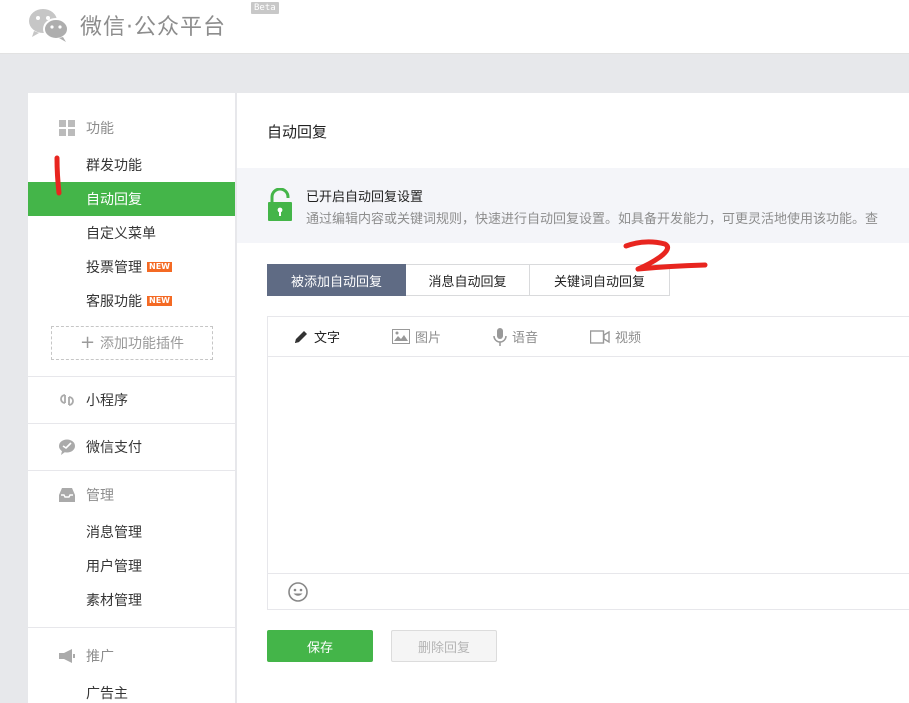 The height and width of the screenshot is (703, 909). Describe the element at coordinates (114, 166) in the screenshot. I see `sidebar-item-label: 群发功能` at that location.